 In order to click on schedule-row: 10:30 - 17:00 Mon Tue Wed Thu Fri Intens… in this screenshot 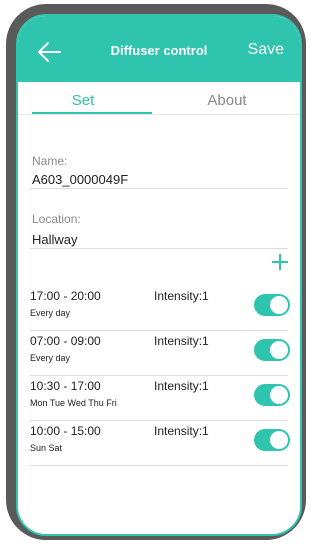, I will do `click(159, 398)`.